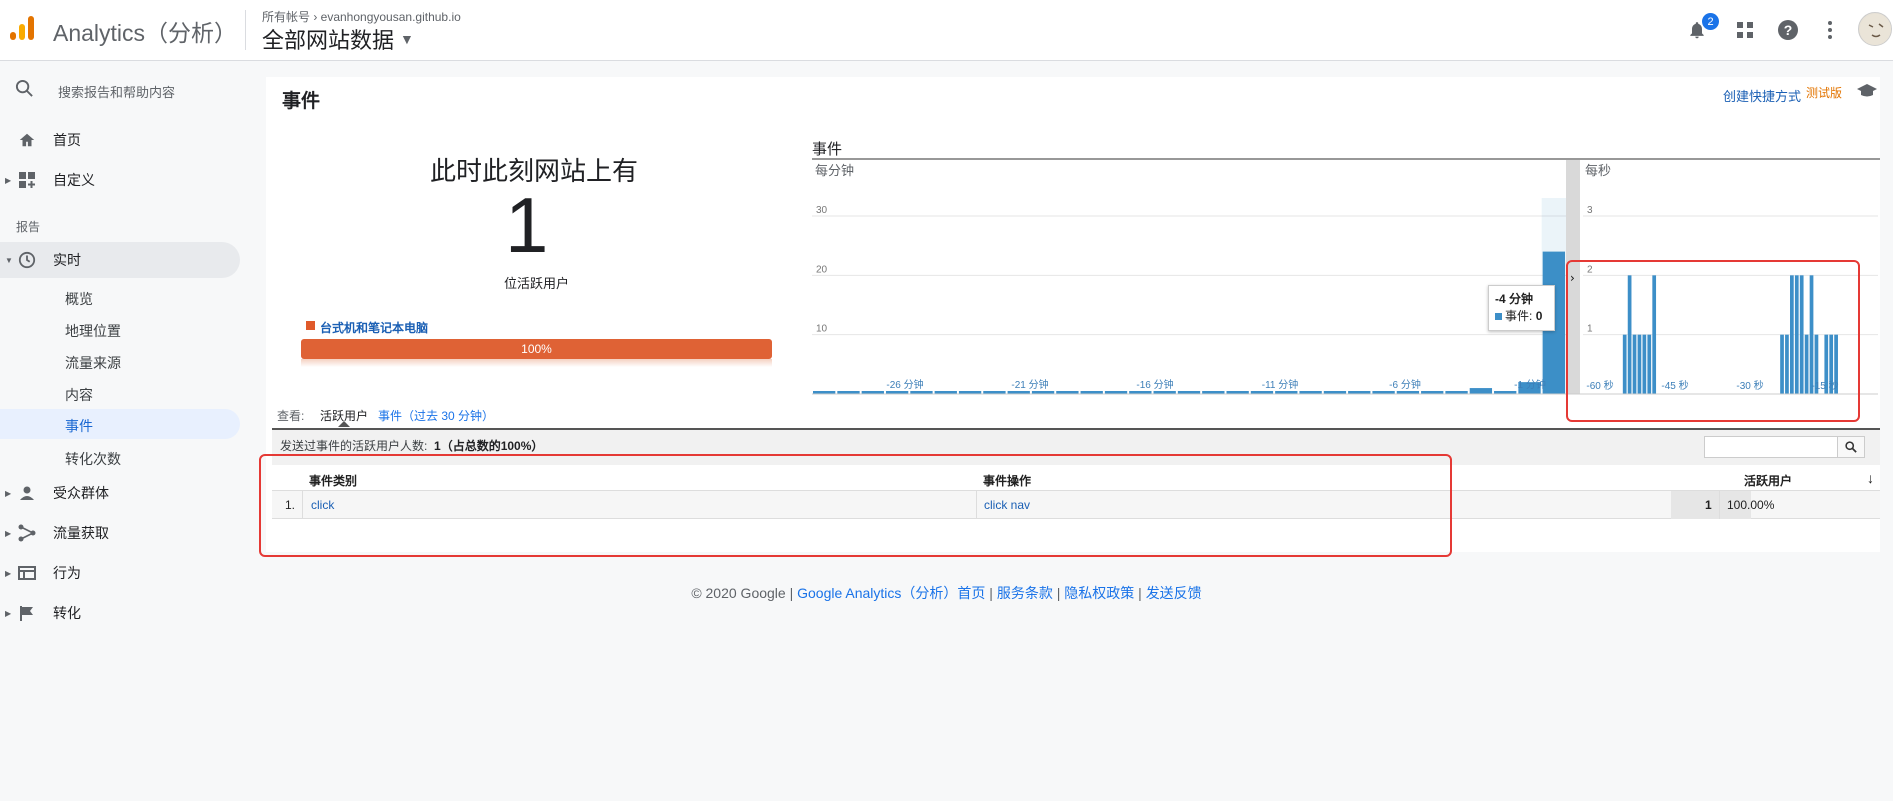 The width and height of the screenshot is (1893, 801). What do you see at coordinates (79, 395) in the screenshot?
I see `sidebar-subitem-label: 内容` at bounding box center [79, 395].